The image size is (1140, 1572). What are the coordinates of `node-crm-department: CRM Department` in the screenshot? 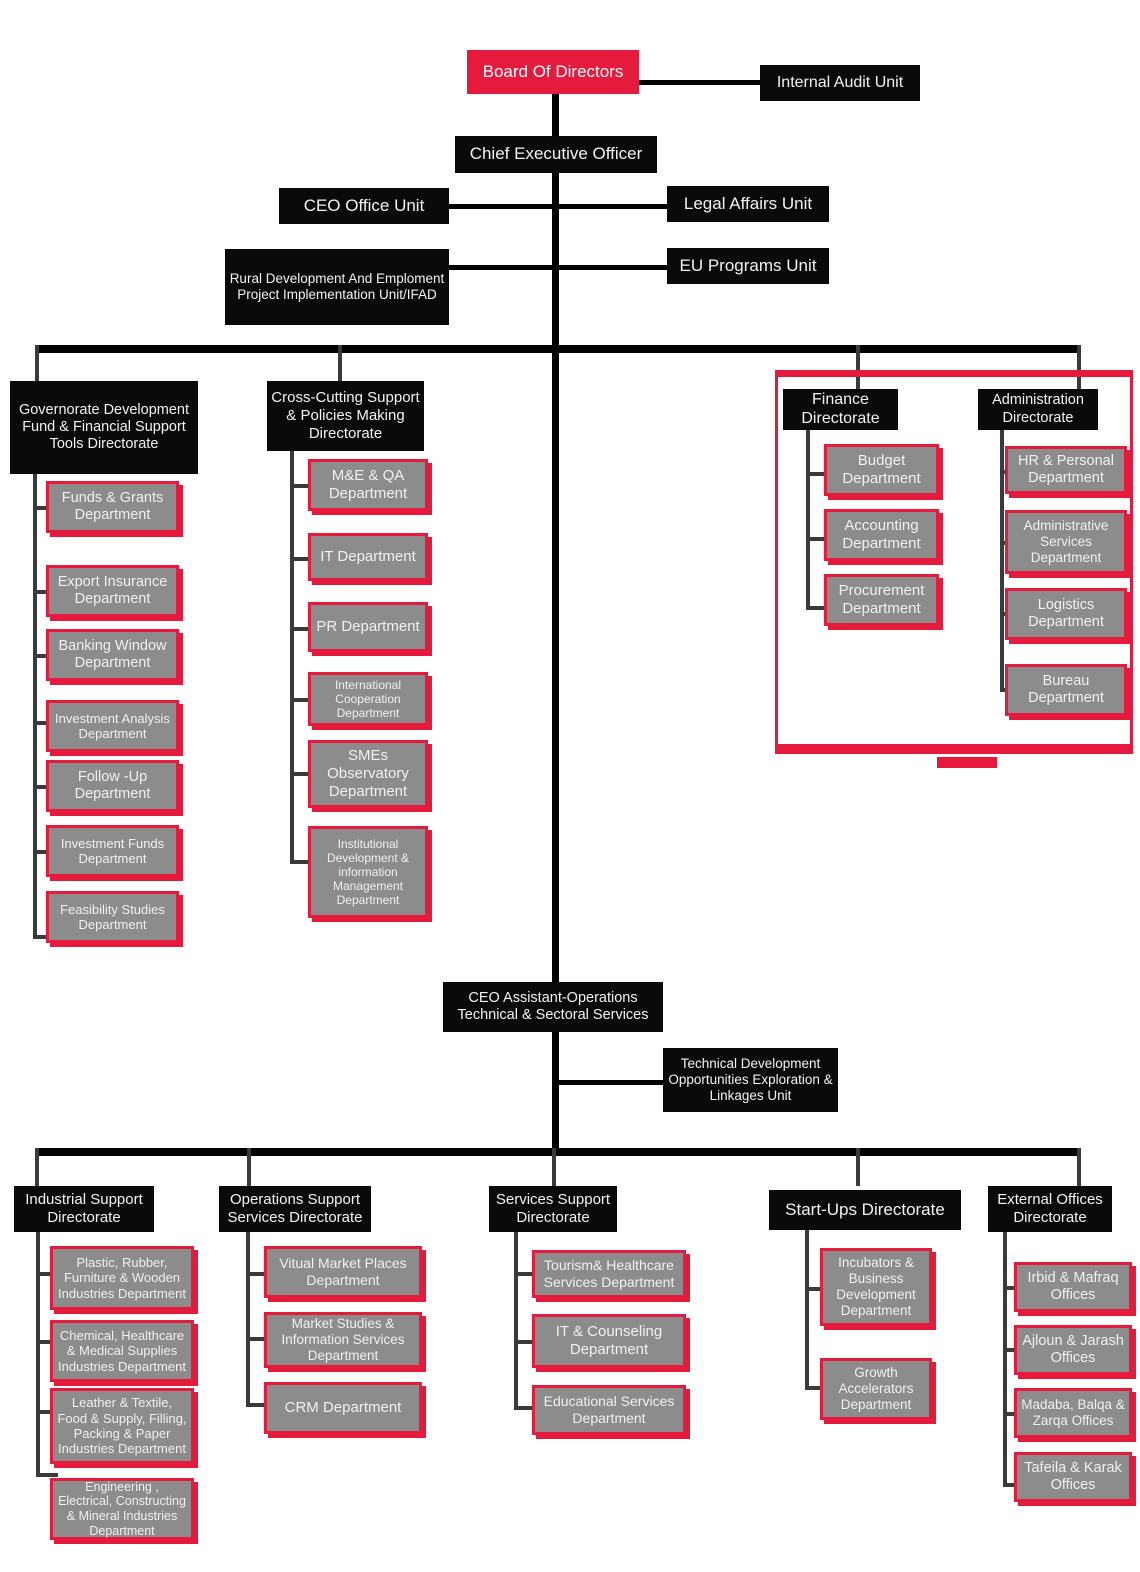 It's located at (343, 1408).